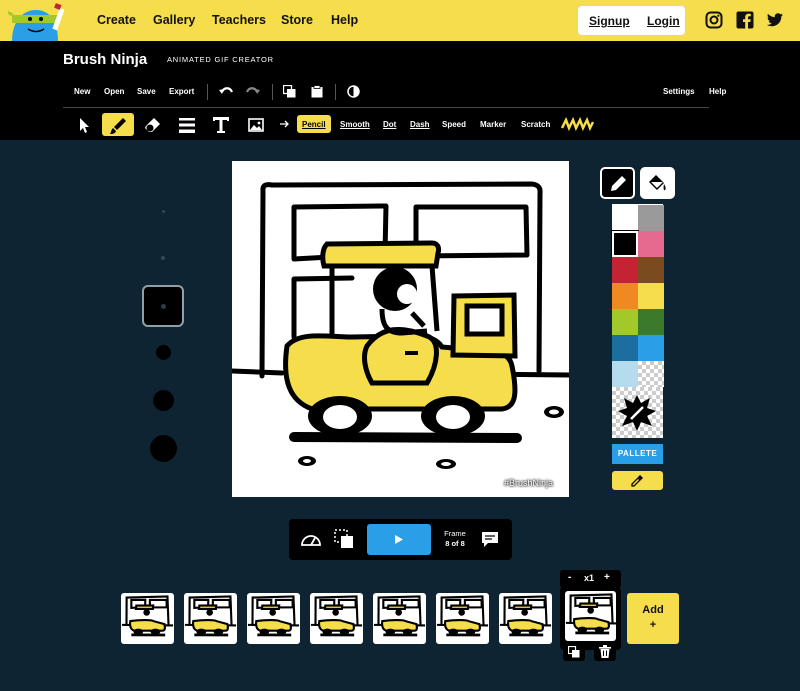  I want to click on frame-thumbnail-selected, so click(590, 616).